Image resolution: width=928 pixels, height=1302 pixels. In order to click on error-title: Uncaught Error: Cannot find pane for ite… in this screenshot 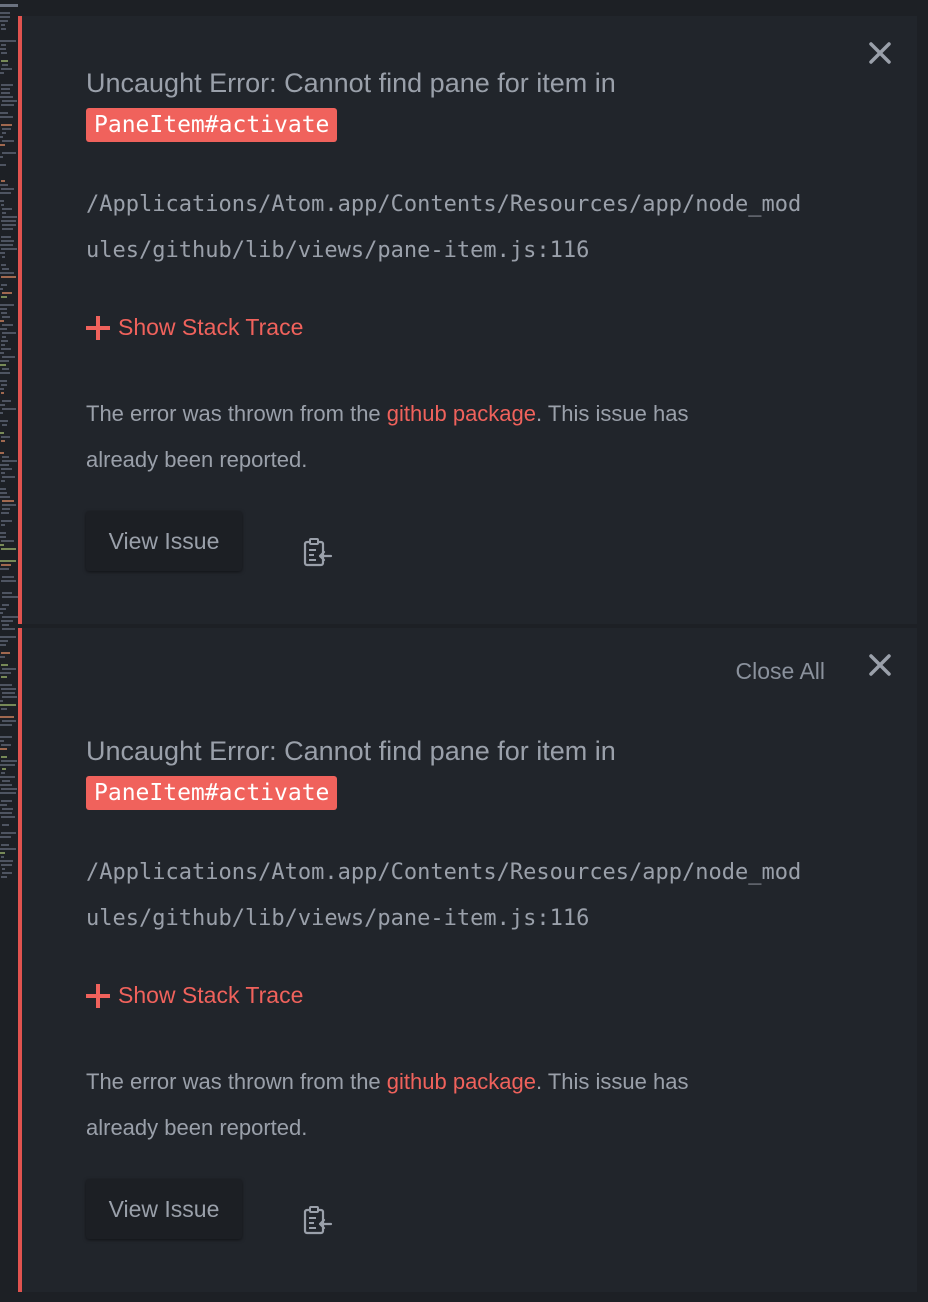, I will do `click(351, 751)`.